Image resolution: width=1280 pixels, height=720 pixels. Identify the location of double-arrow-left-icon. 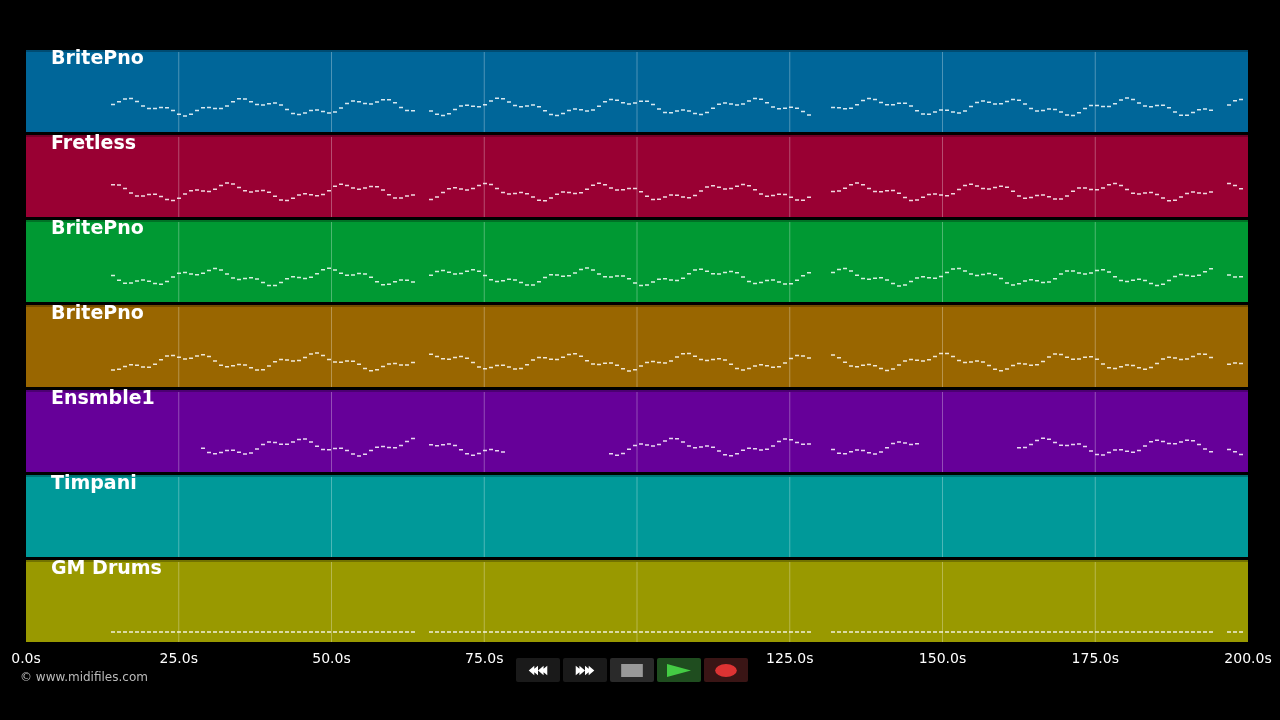
(538, 670).